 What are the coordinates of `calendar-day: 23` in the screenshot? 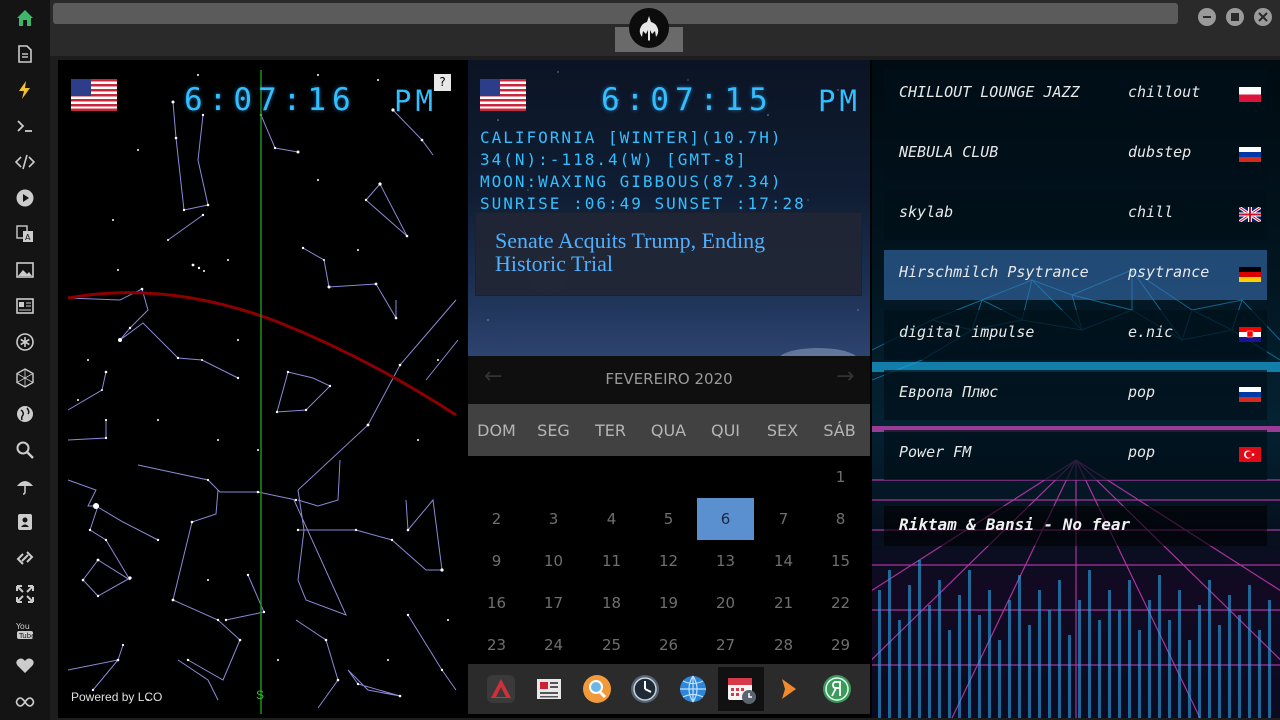 It's located at (496, 645).